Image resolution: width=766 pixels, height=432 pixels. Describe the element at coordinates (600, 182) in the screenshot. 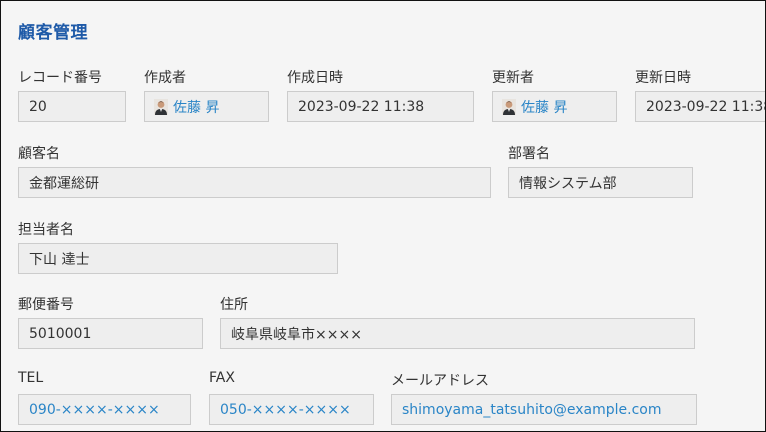

I see `department-field: 情報システム部` at that location.